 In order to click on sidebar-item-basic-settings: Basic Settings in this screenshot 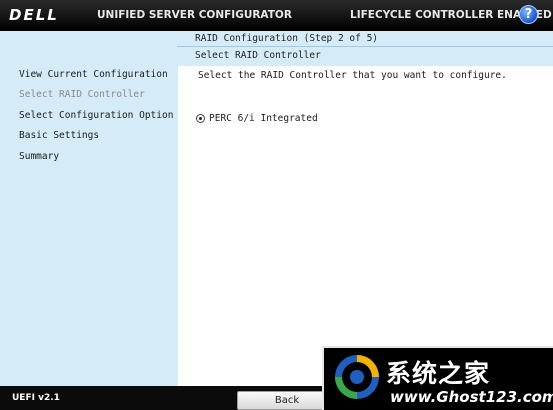, I will do `click(59, 135)`.